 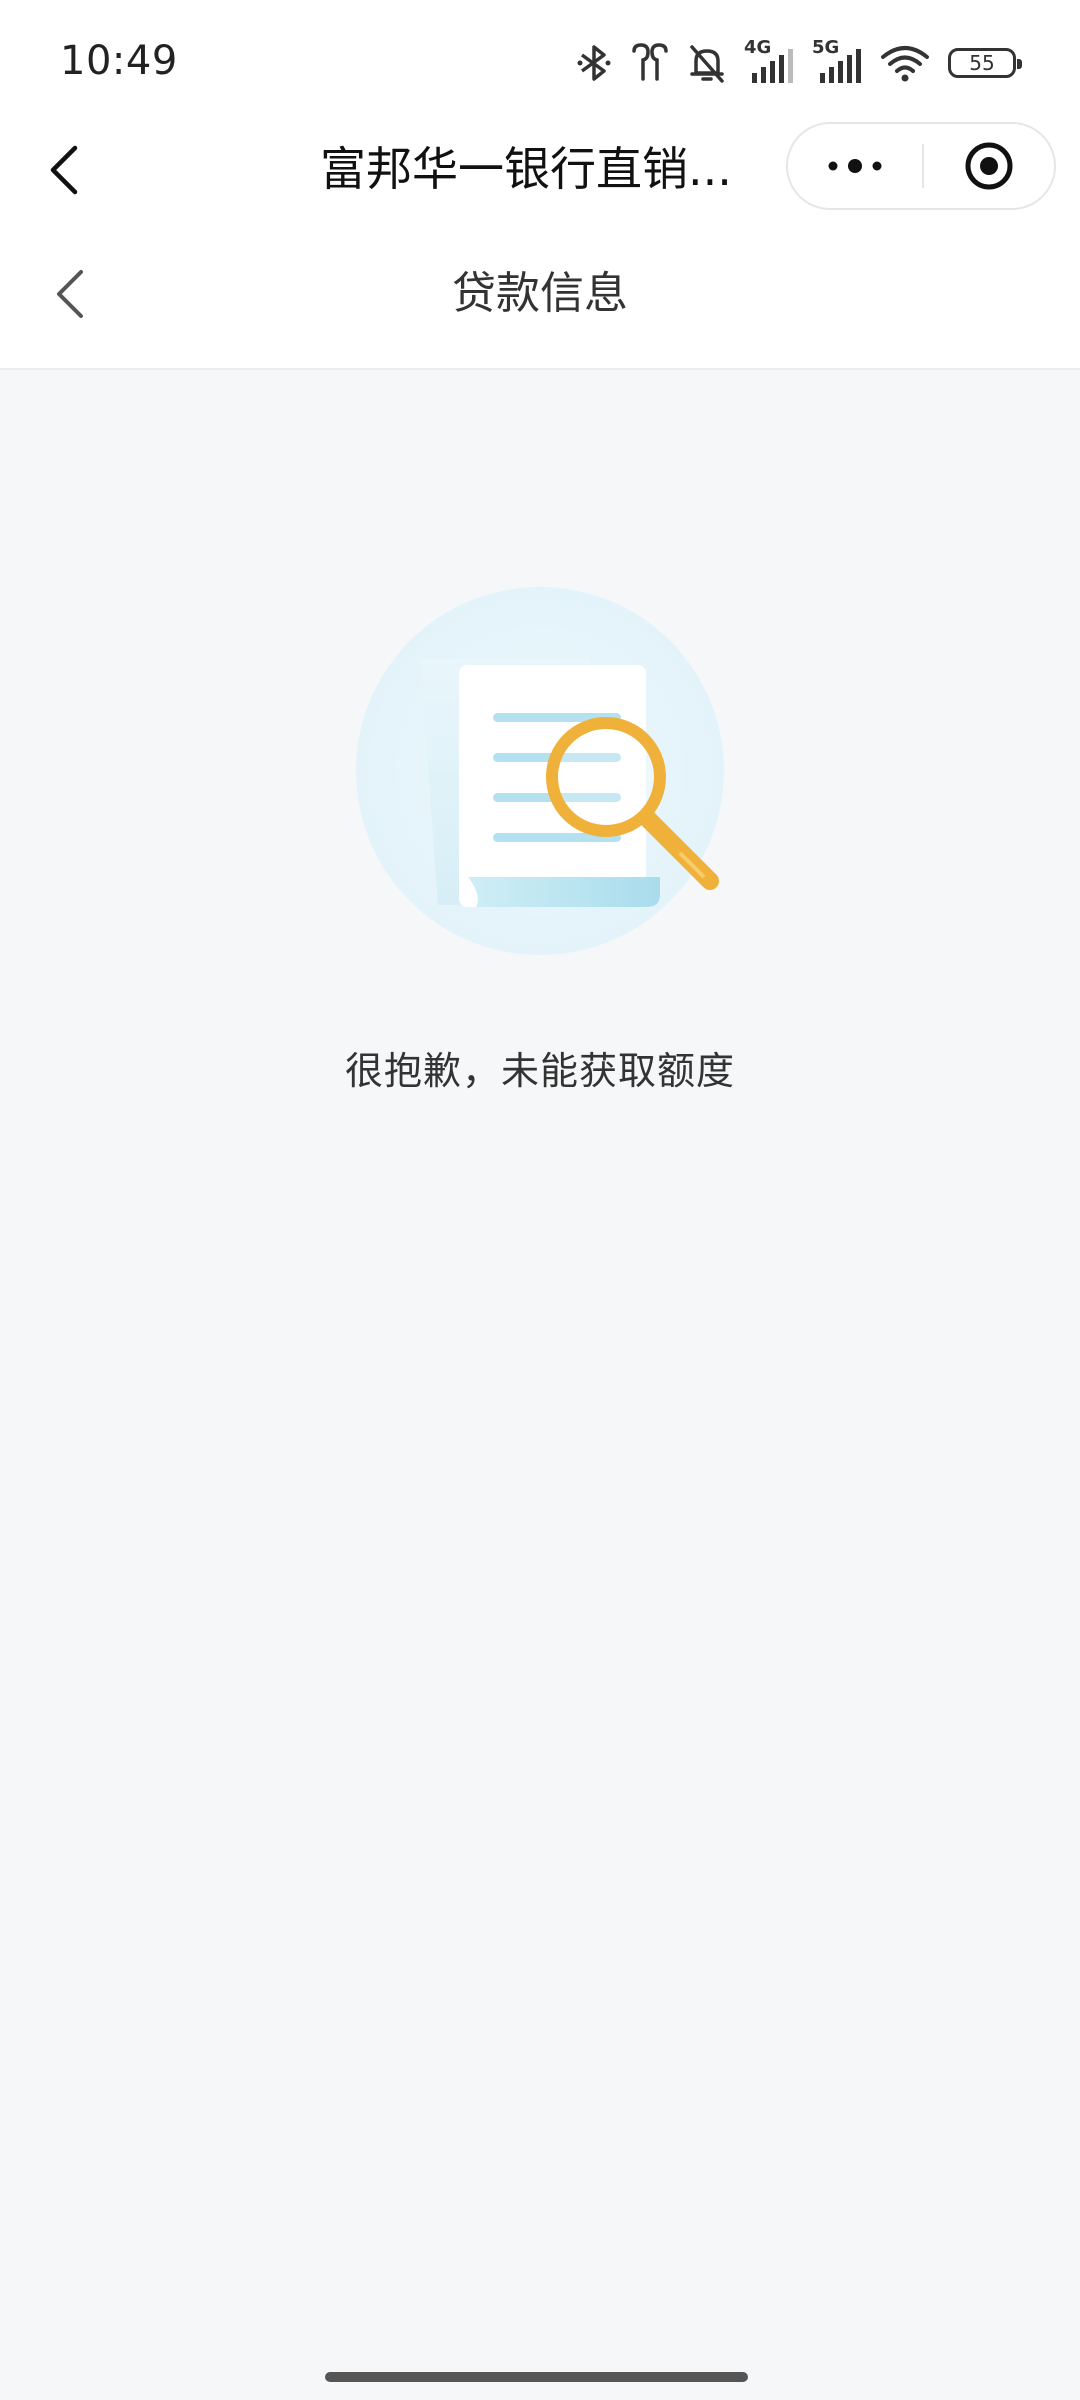 I want to click on capsule-menu, so click(x=921, y=166).